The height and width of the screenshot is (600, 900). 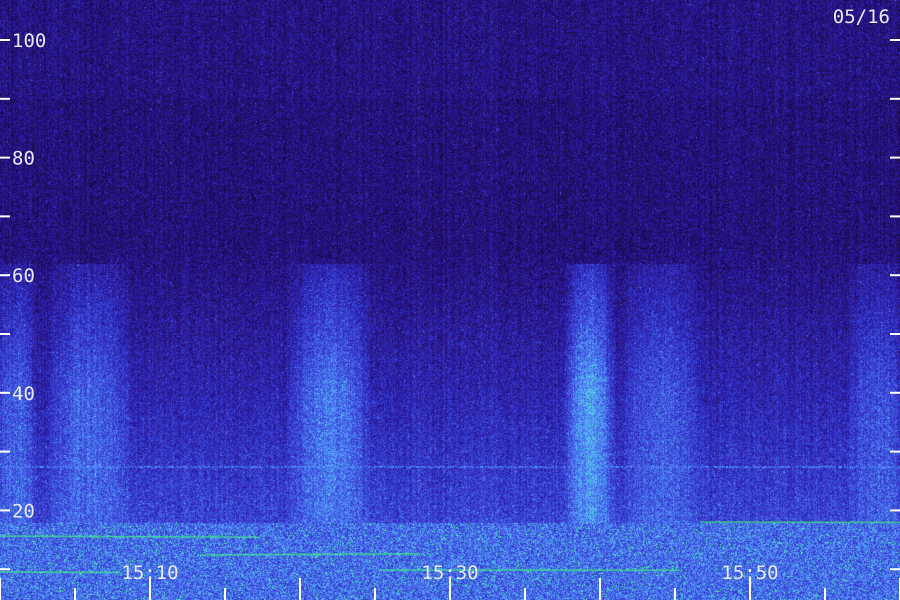 I want to click on y-tick-label: 100, so click(x=29, y=41).